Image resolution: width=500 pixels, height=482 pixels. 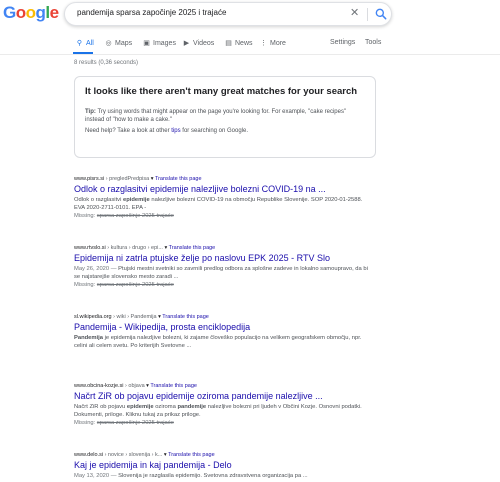 I want to click on result-domain: www.rtvslo.si, so click(x=90, y=248).